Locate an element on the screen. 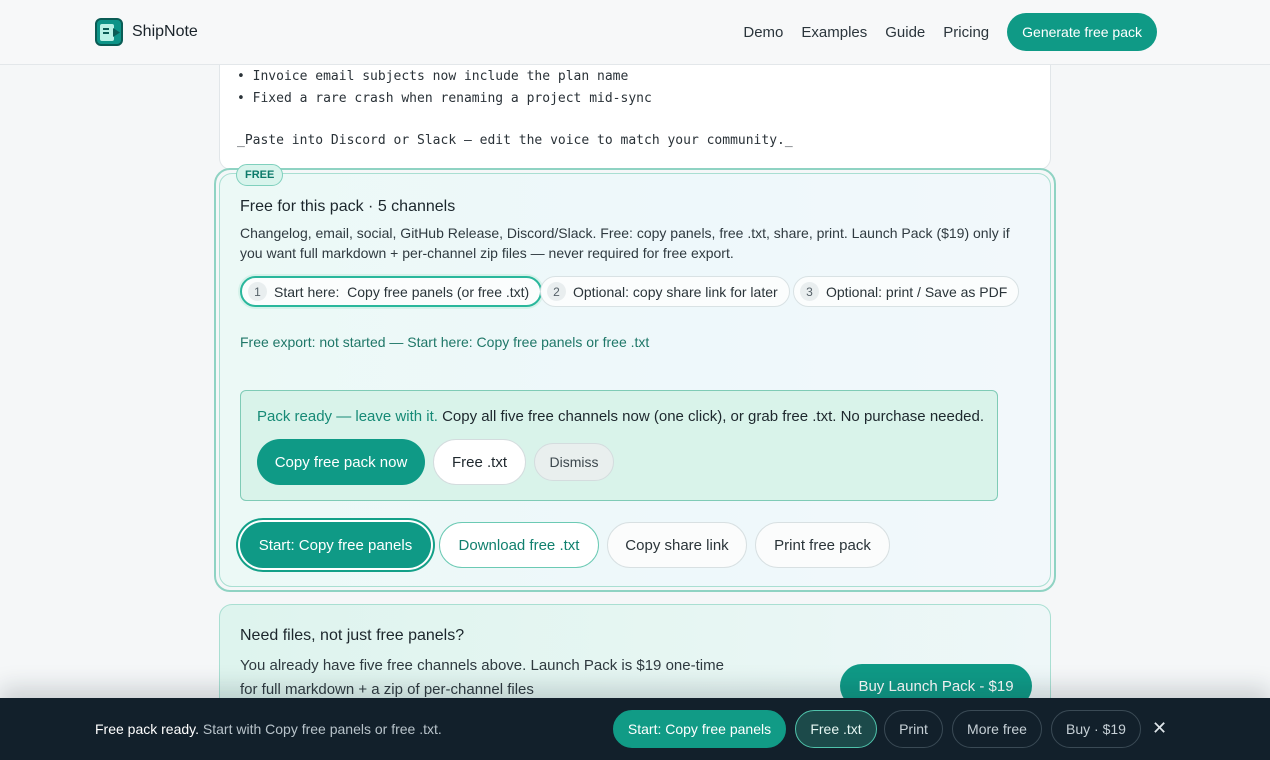 The height and width of the screenshot is (760, 1270). bar-more-free-button: More free is located at coordinates (997, 729).